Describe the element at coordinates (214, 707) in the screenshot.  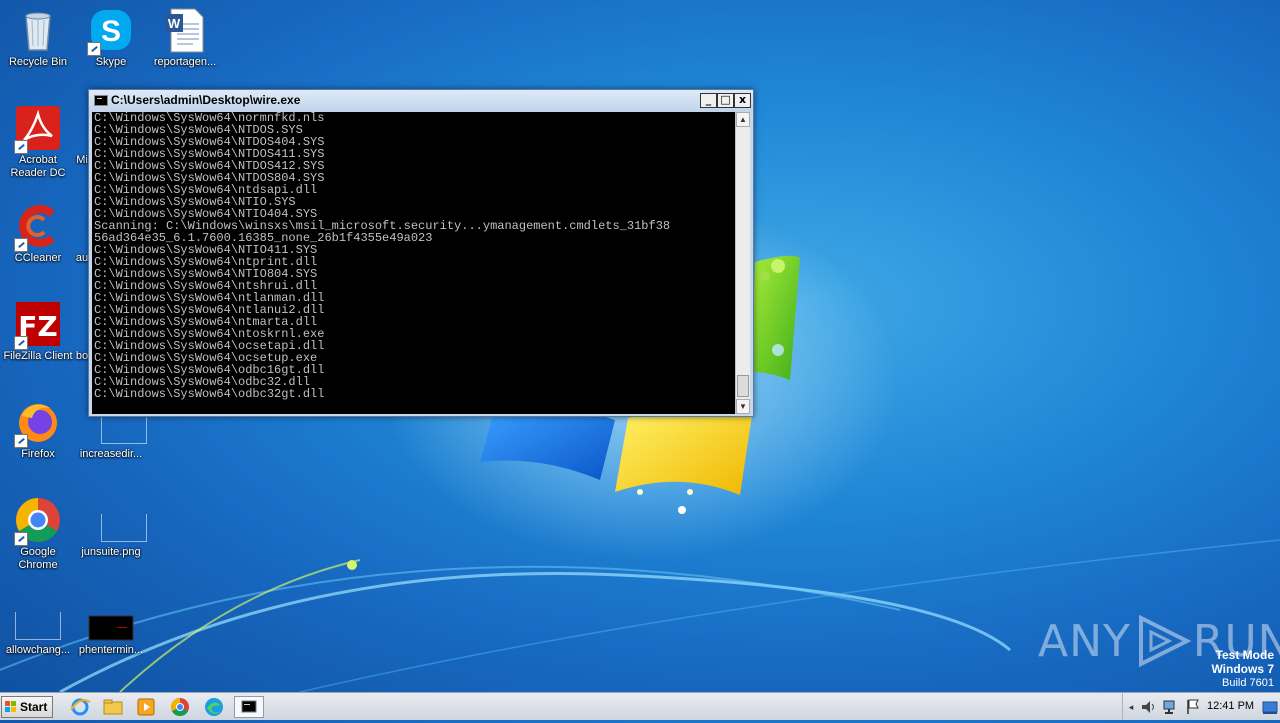
I see `edge-icon` at that location.